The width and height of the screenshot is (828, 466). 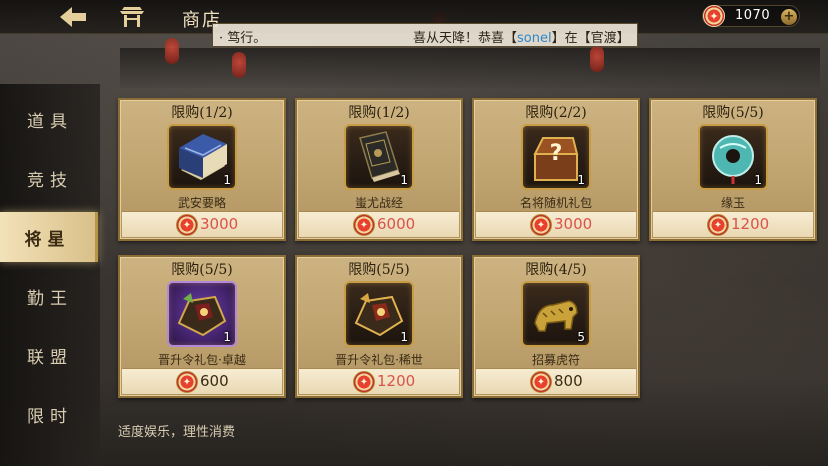 I want to click on purchase-limit: 限购(4/5), so click(x=556, y=270).